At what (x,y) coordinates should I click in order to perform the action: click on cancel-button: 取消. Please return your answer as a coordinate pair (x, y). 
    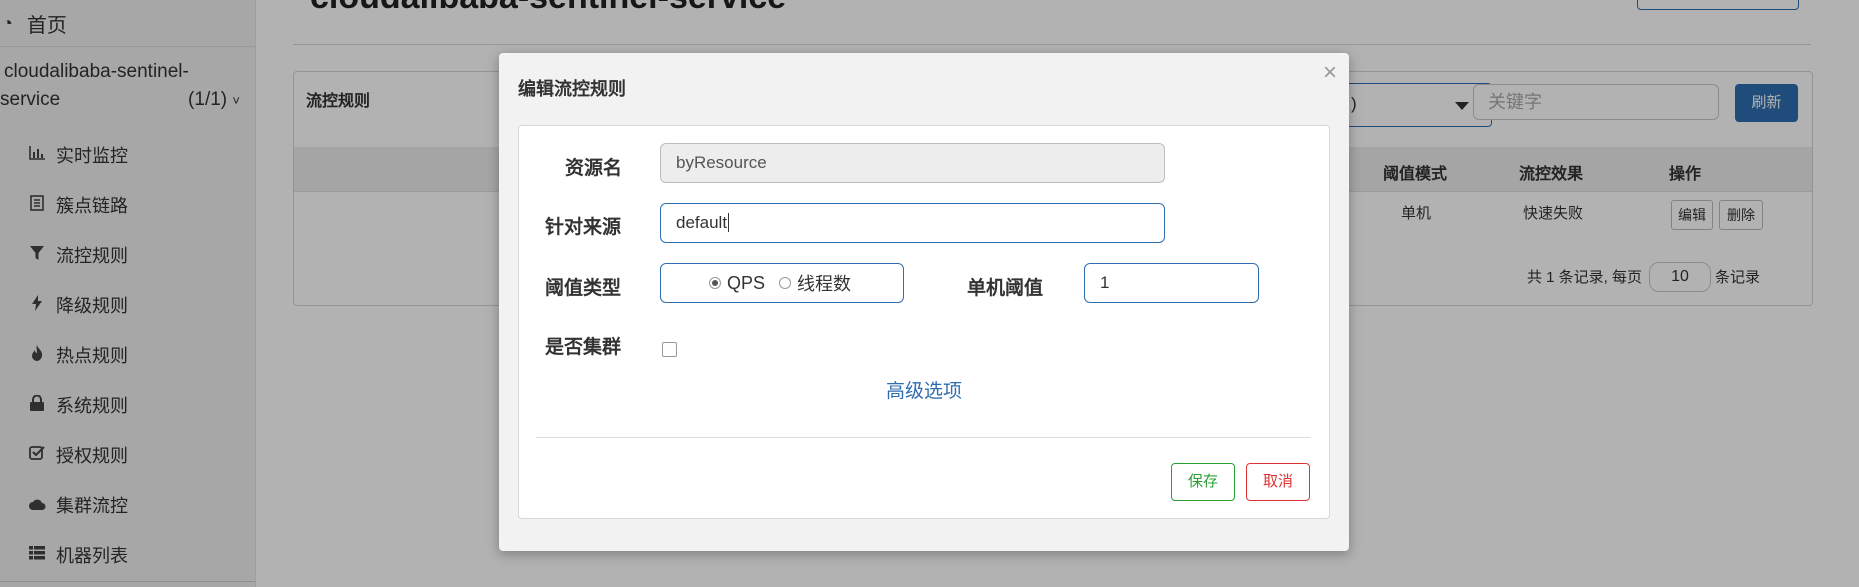
    Looking at the image, I should click on (1278, 482).